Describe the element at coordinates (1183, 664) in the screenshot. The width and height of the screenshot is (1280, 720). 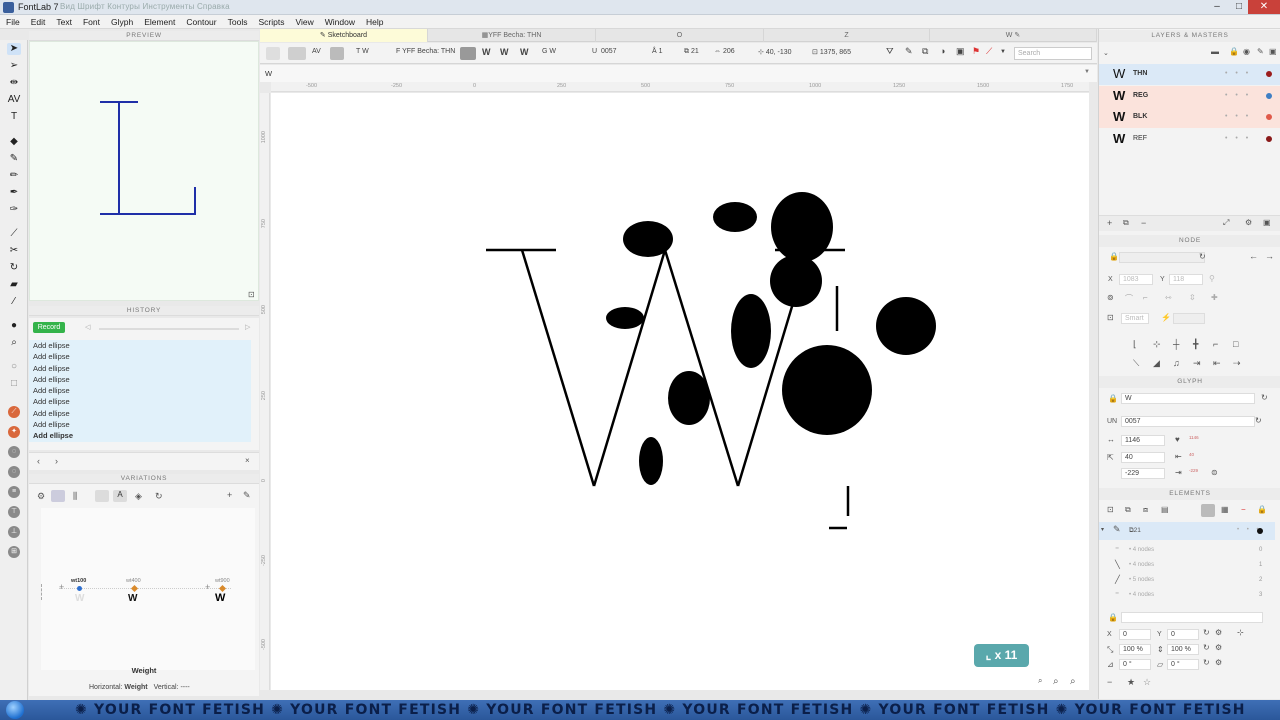
I see `slant-field: 0 °` at that location.